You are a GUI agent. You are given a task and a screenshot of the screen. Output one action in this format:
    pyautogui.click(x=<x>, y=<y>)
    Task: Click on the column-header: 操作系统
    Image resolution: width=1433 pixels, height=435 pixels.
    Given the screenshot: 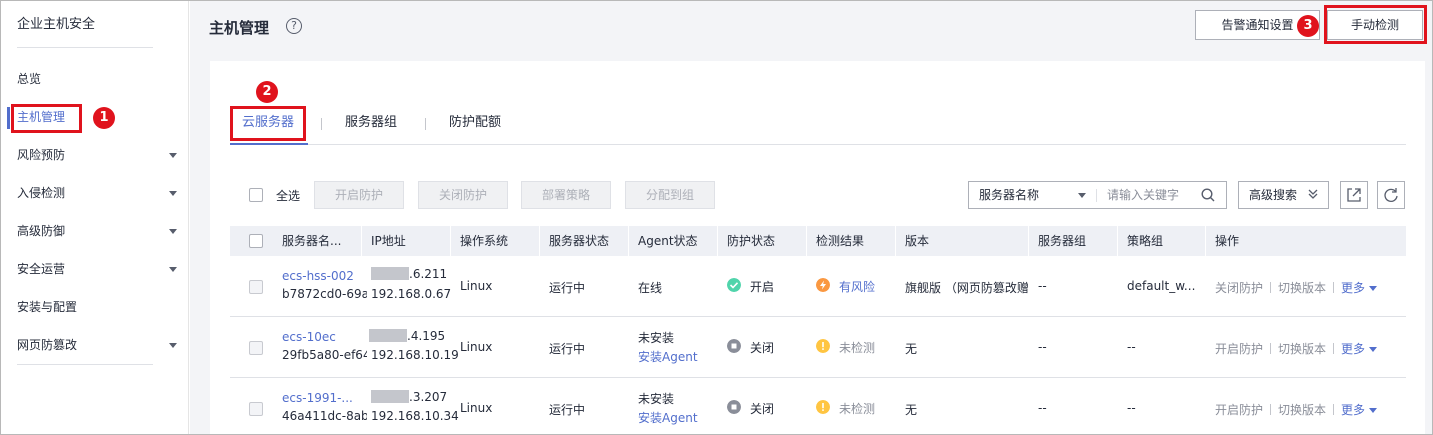 What is the action you would take?
    pyautogui.click(x=484, y=241)
    